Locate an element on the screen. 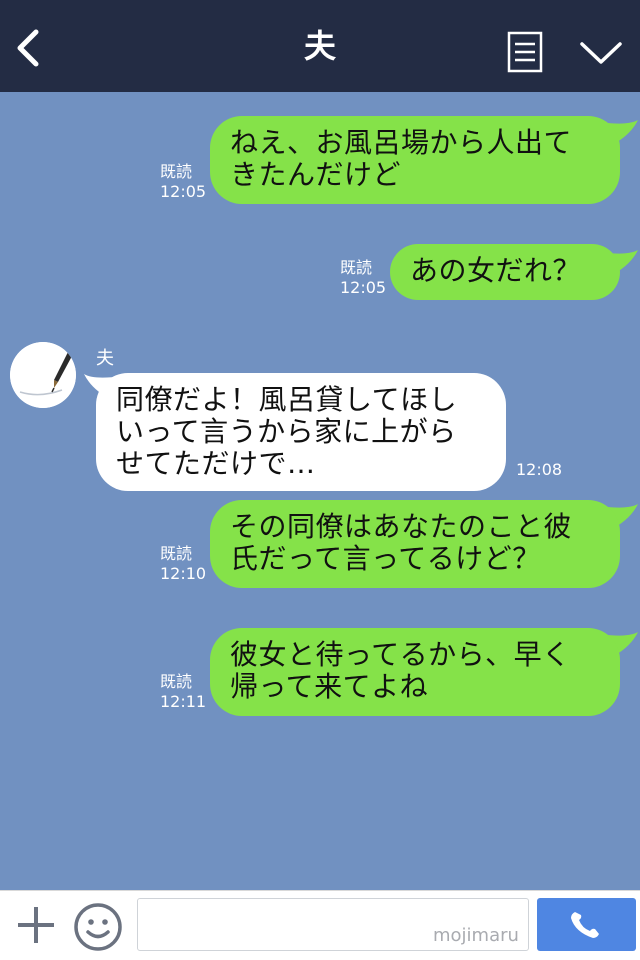  message-text-line: 彼女と待ってるから、早く is located at coordinates (400, 654).